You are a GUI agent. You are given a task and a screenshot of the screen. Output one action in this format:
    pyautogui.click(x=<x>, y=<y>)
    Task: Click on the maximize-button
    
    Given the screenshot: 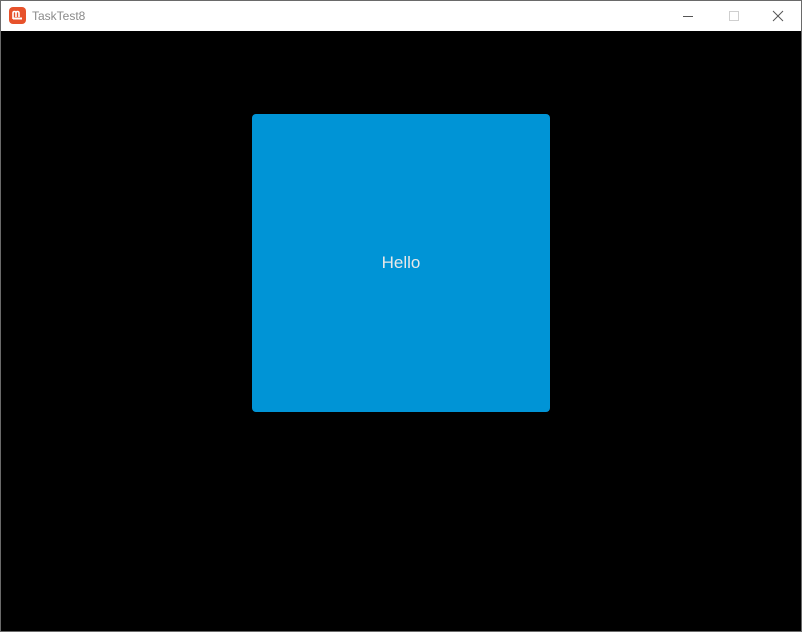 What is the action you would take?
    pyautogui.click(x=734, y=16)
    